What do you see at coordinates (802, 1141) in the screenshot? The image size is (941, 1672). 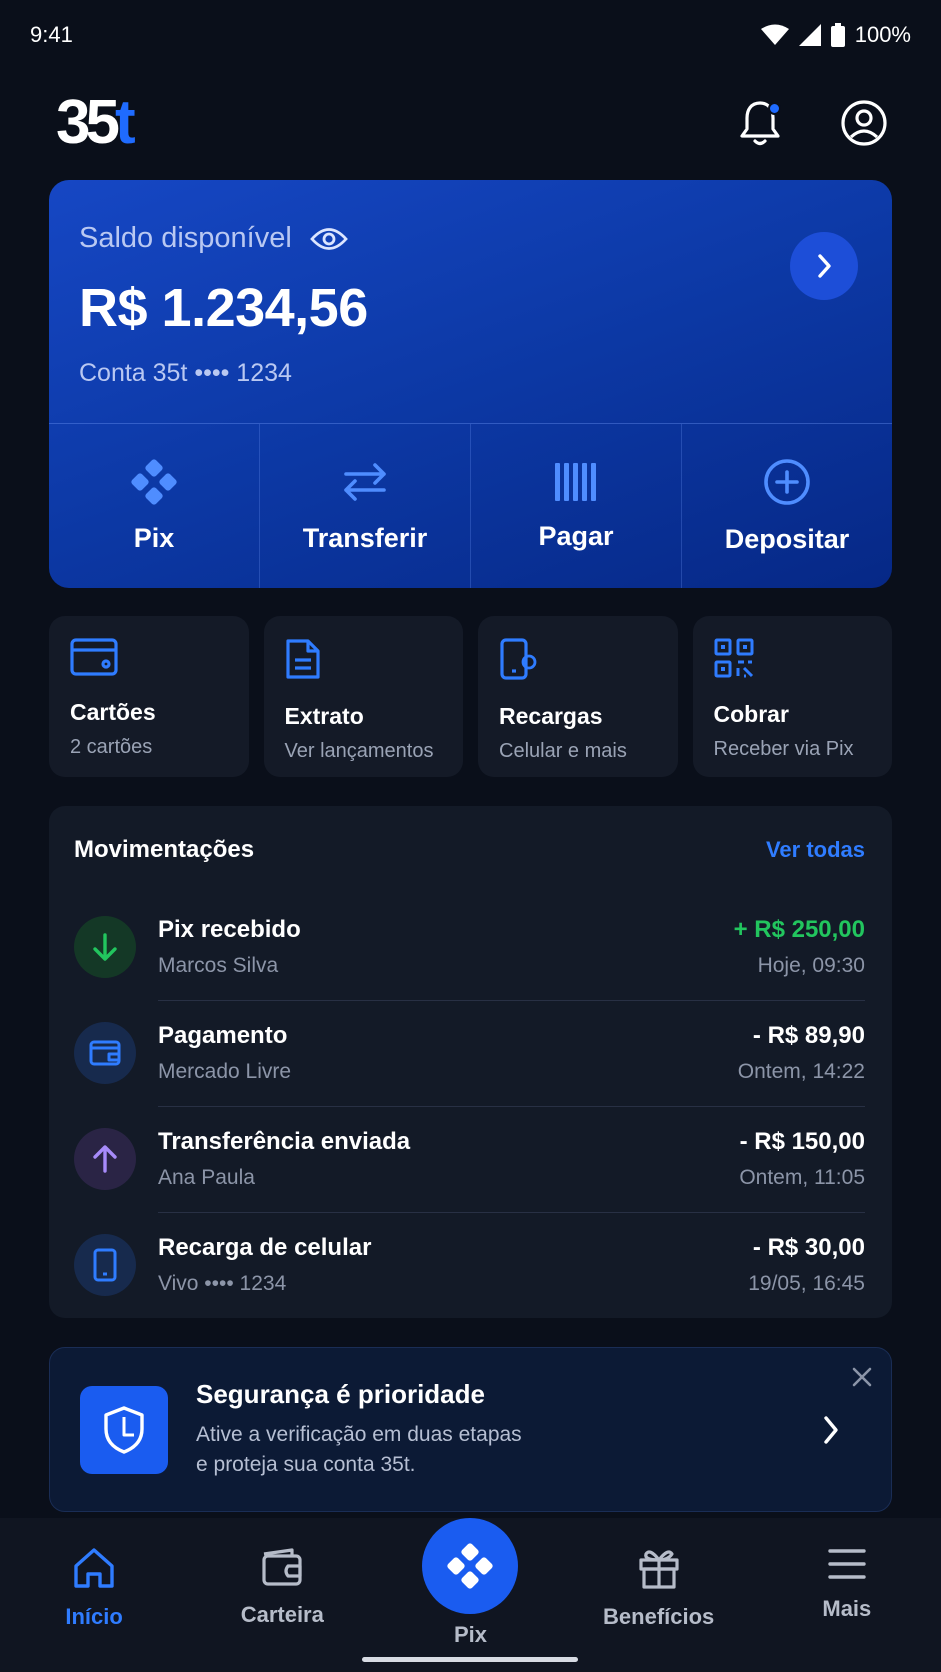 I see `transaction-amount: - R$ 150,00` at bounding box center [802, 1141].